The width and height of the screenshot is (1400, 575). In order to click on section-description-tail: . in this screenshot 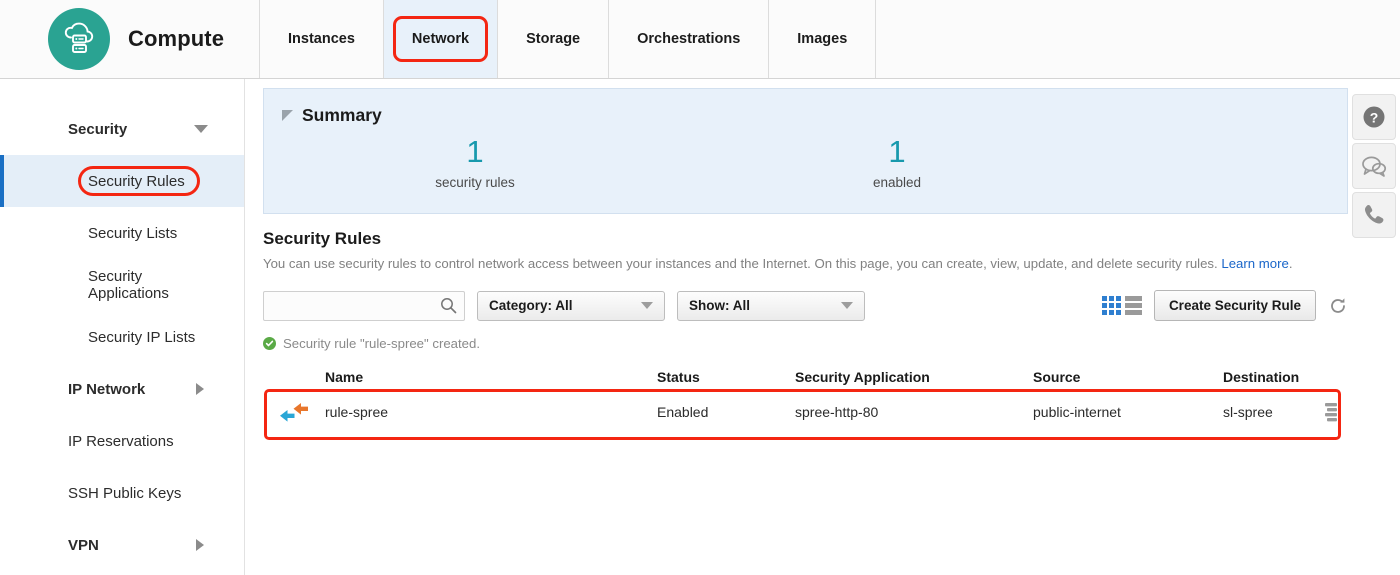, I will do `click(1290, 263)`.